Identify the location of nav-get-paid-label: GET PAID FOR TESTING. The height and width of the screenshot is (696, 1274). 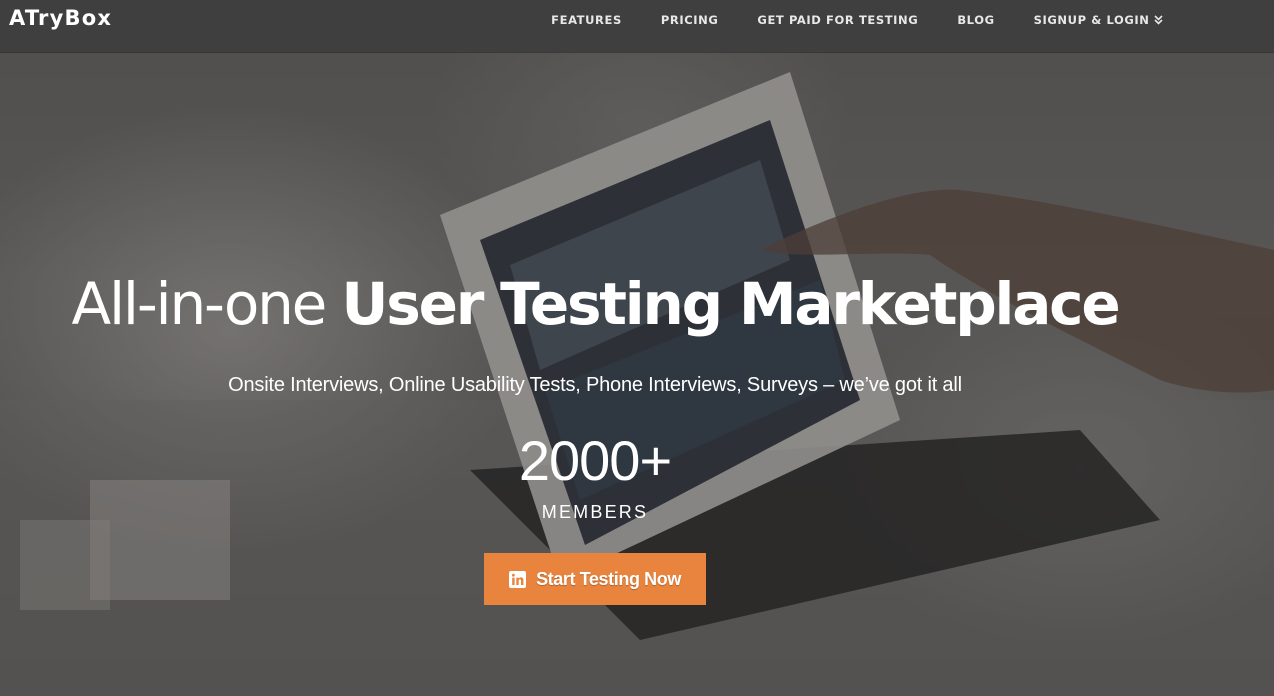
(838, 20).